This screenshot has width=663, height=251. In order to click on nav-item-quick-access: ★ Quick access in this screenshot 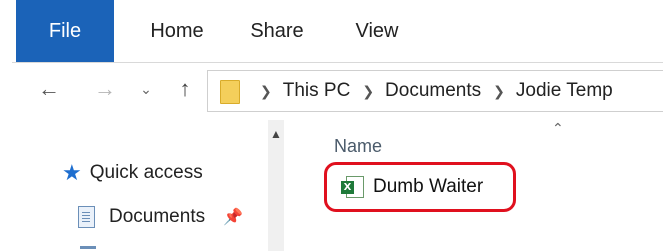, I will do `click(132, 173)`.